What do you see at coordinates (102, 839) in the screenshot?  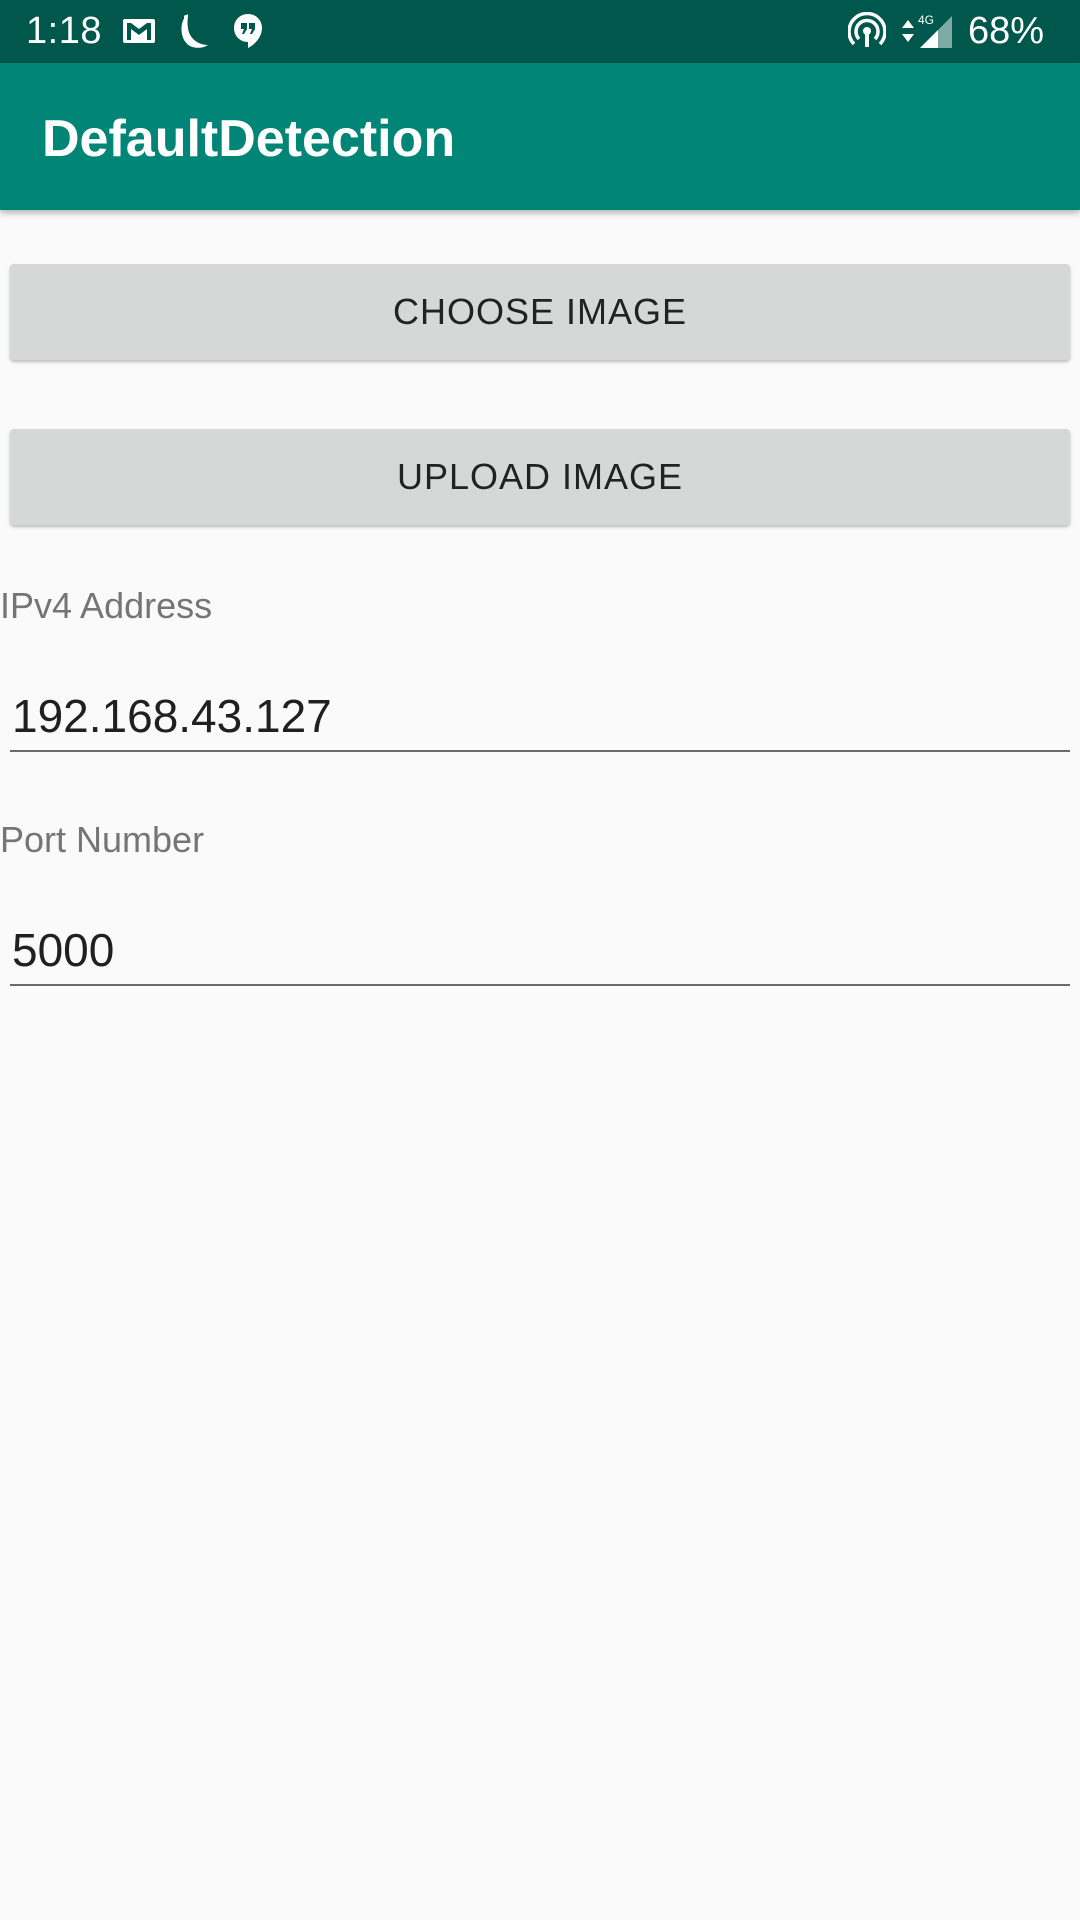 I see `port-number-label: Port Number` at bounding box center [102, 839].